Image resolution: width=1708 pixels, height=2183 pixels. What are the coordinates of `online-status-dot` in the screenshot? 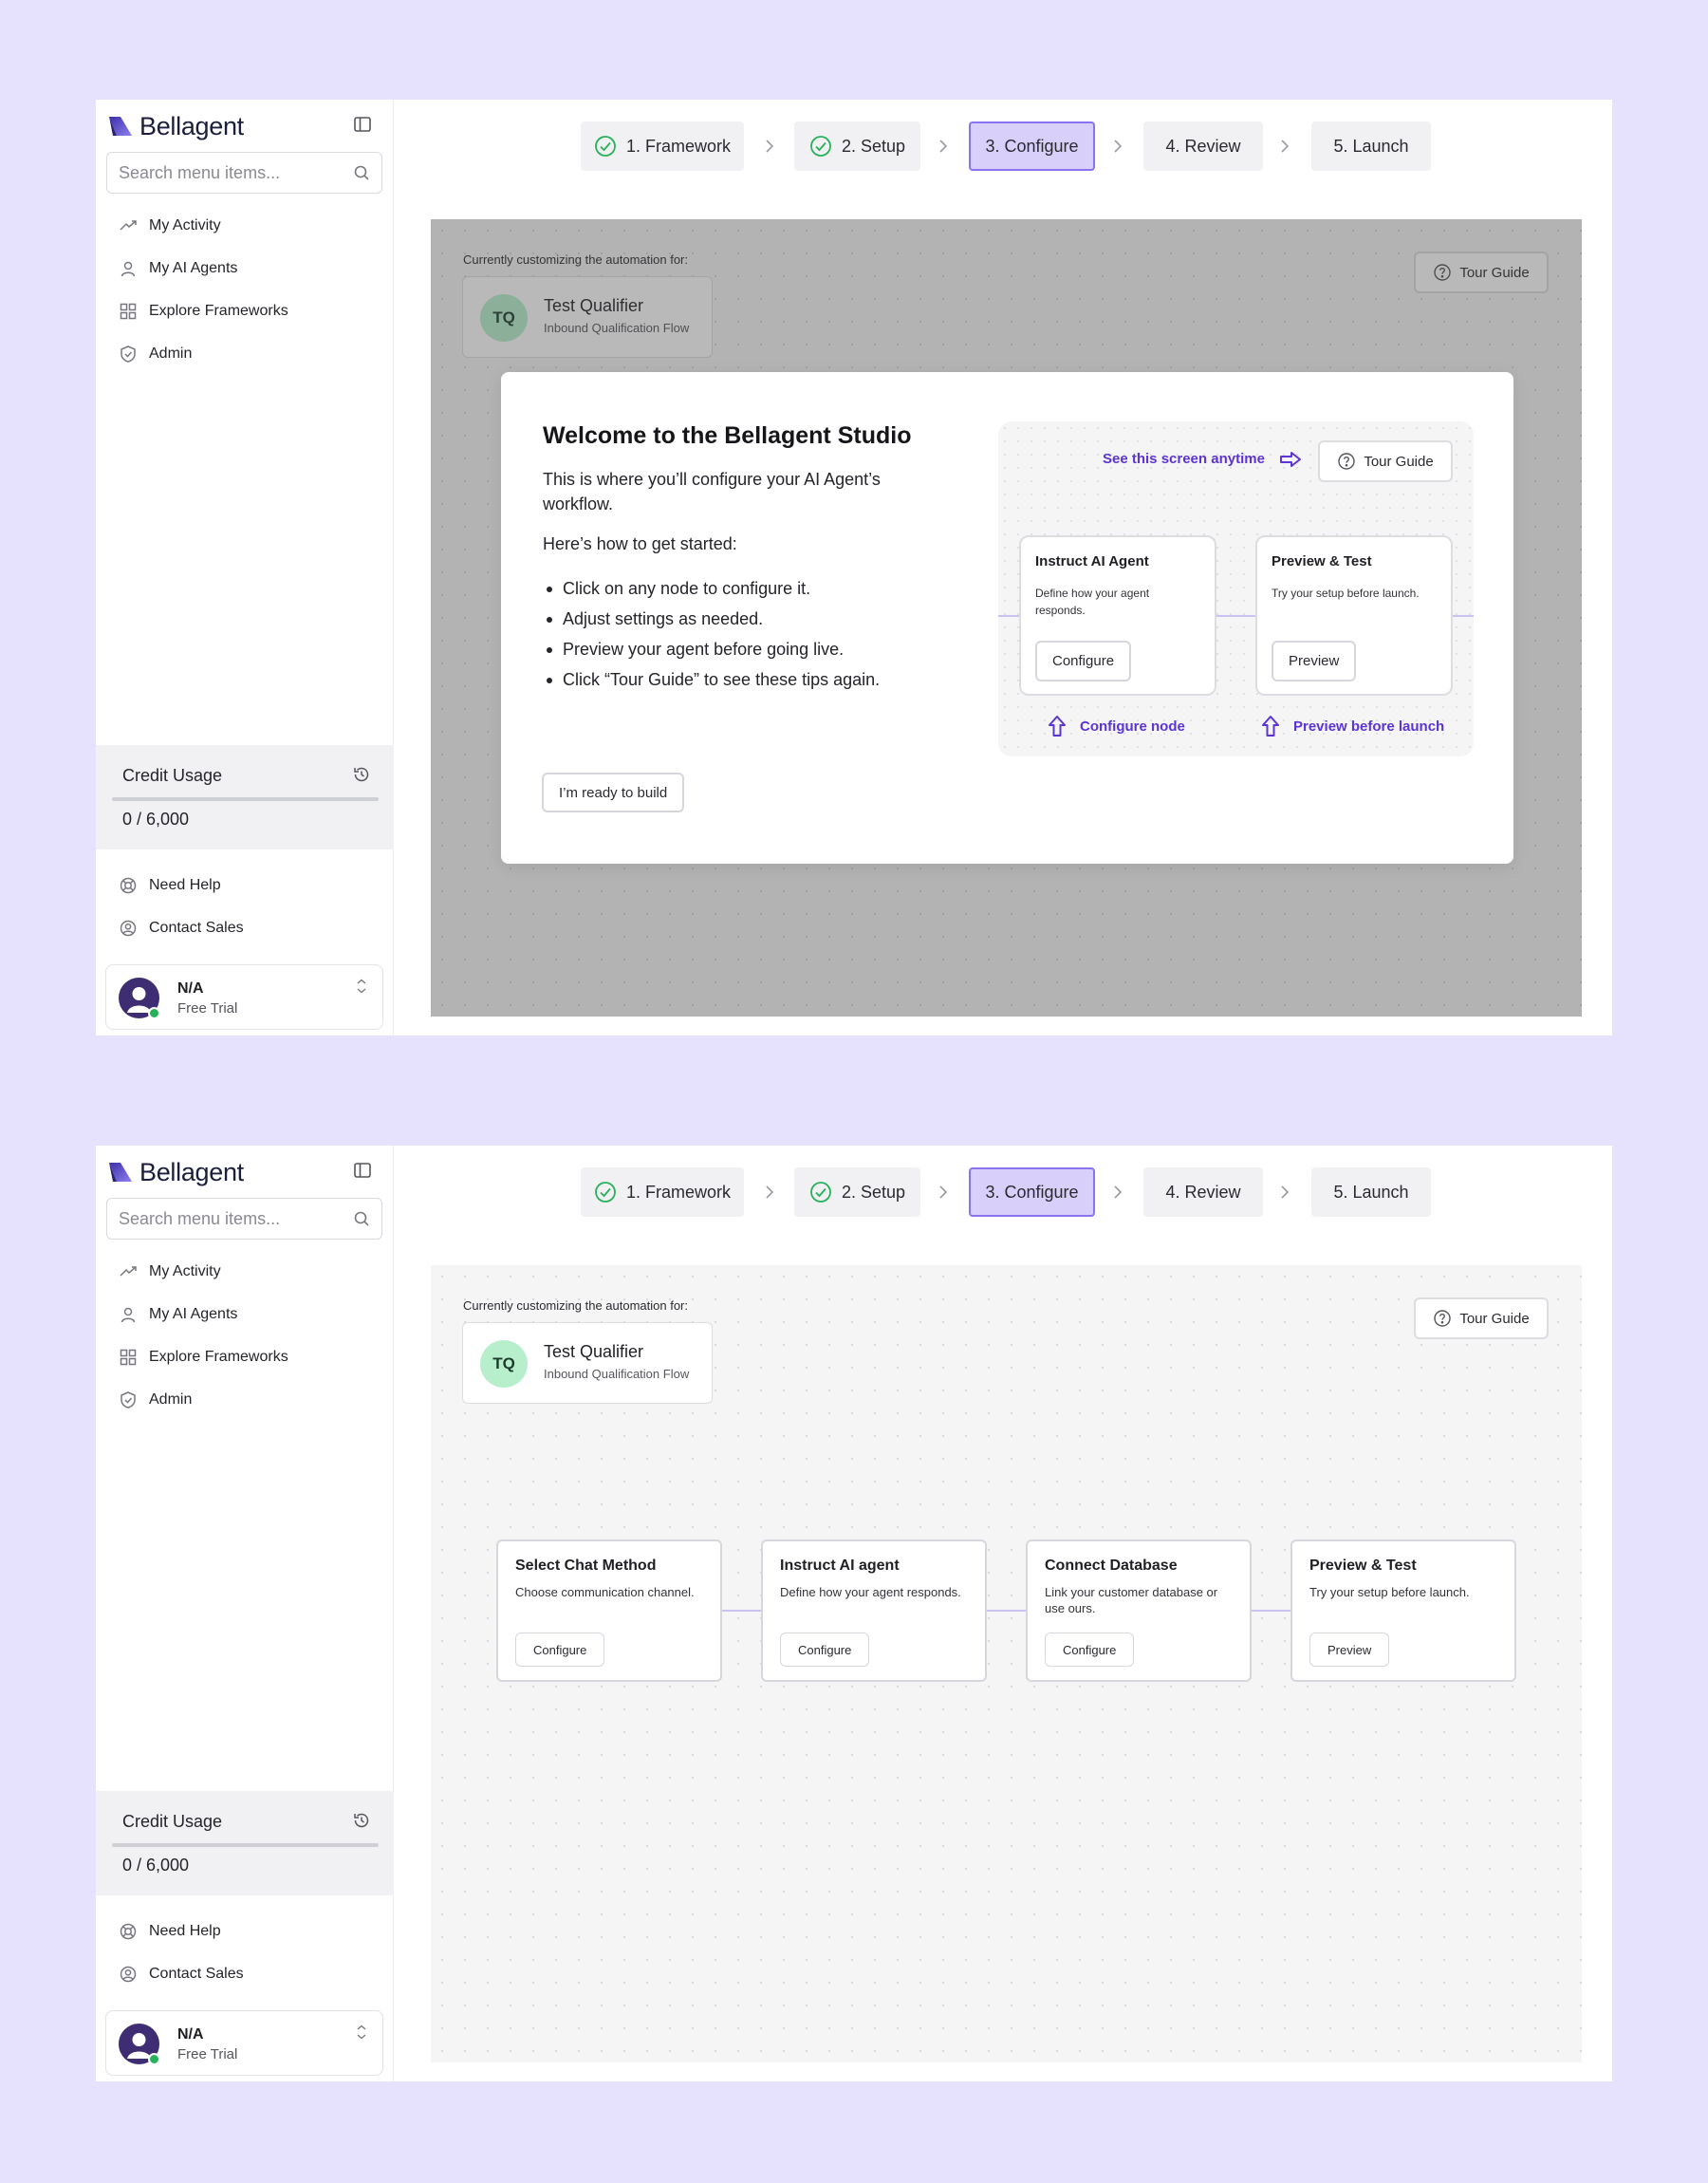 It's located at (154, 2059).